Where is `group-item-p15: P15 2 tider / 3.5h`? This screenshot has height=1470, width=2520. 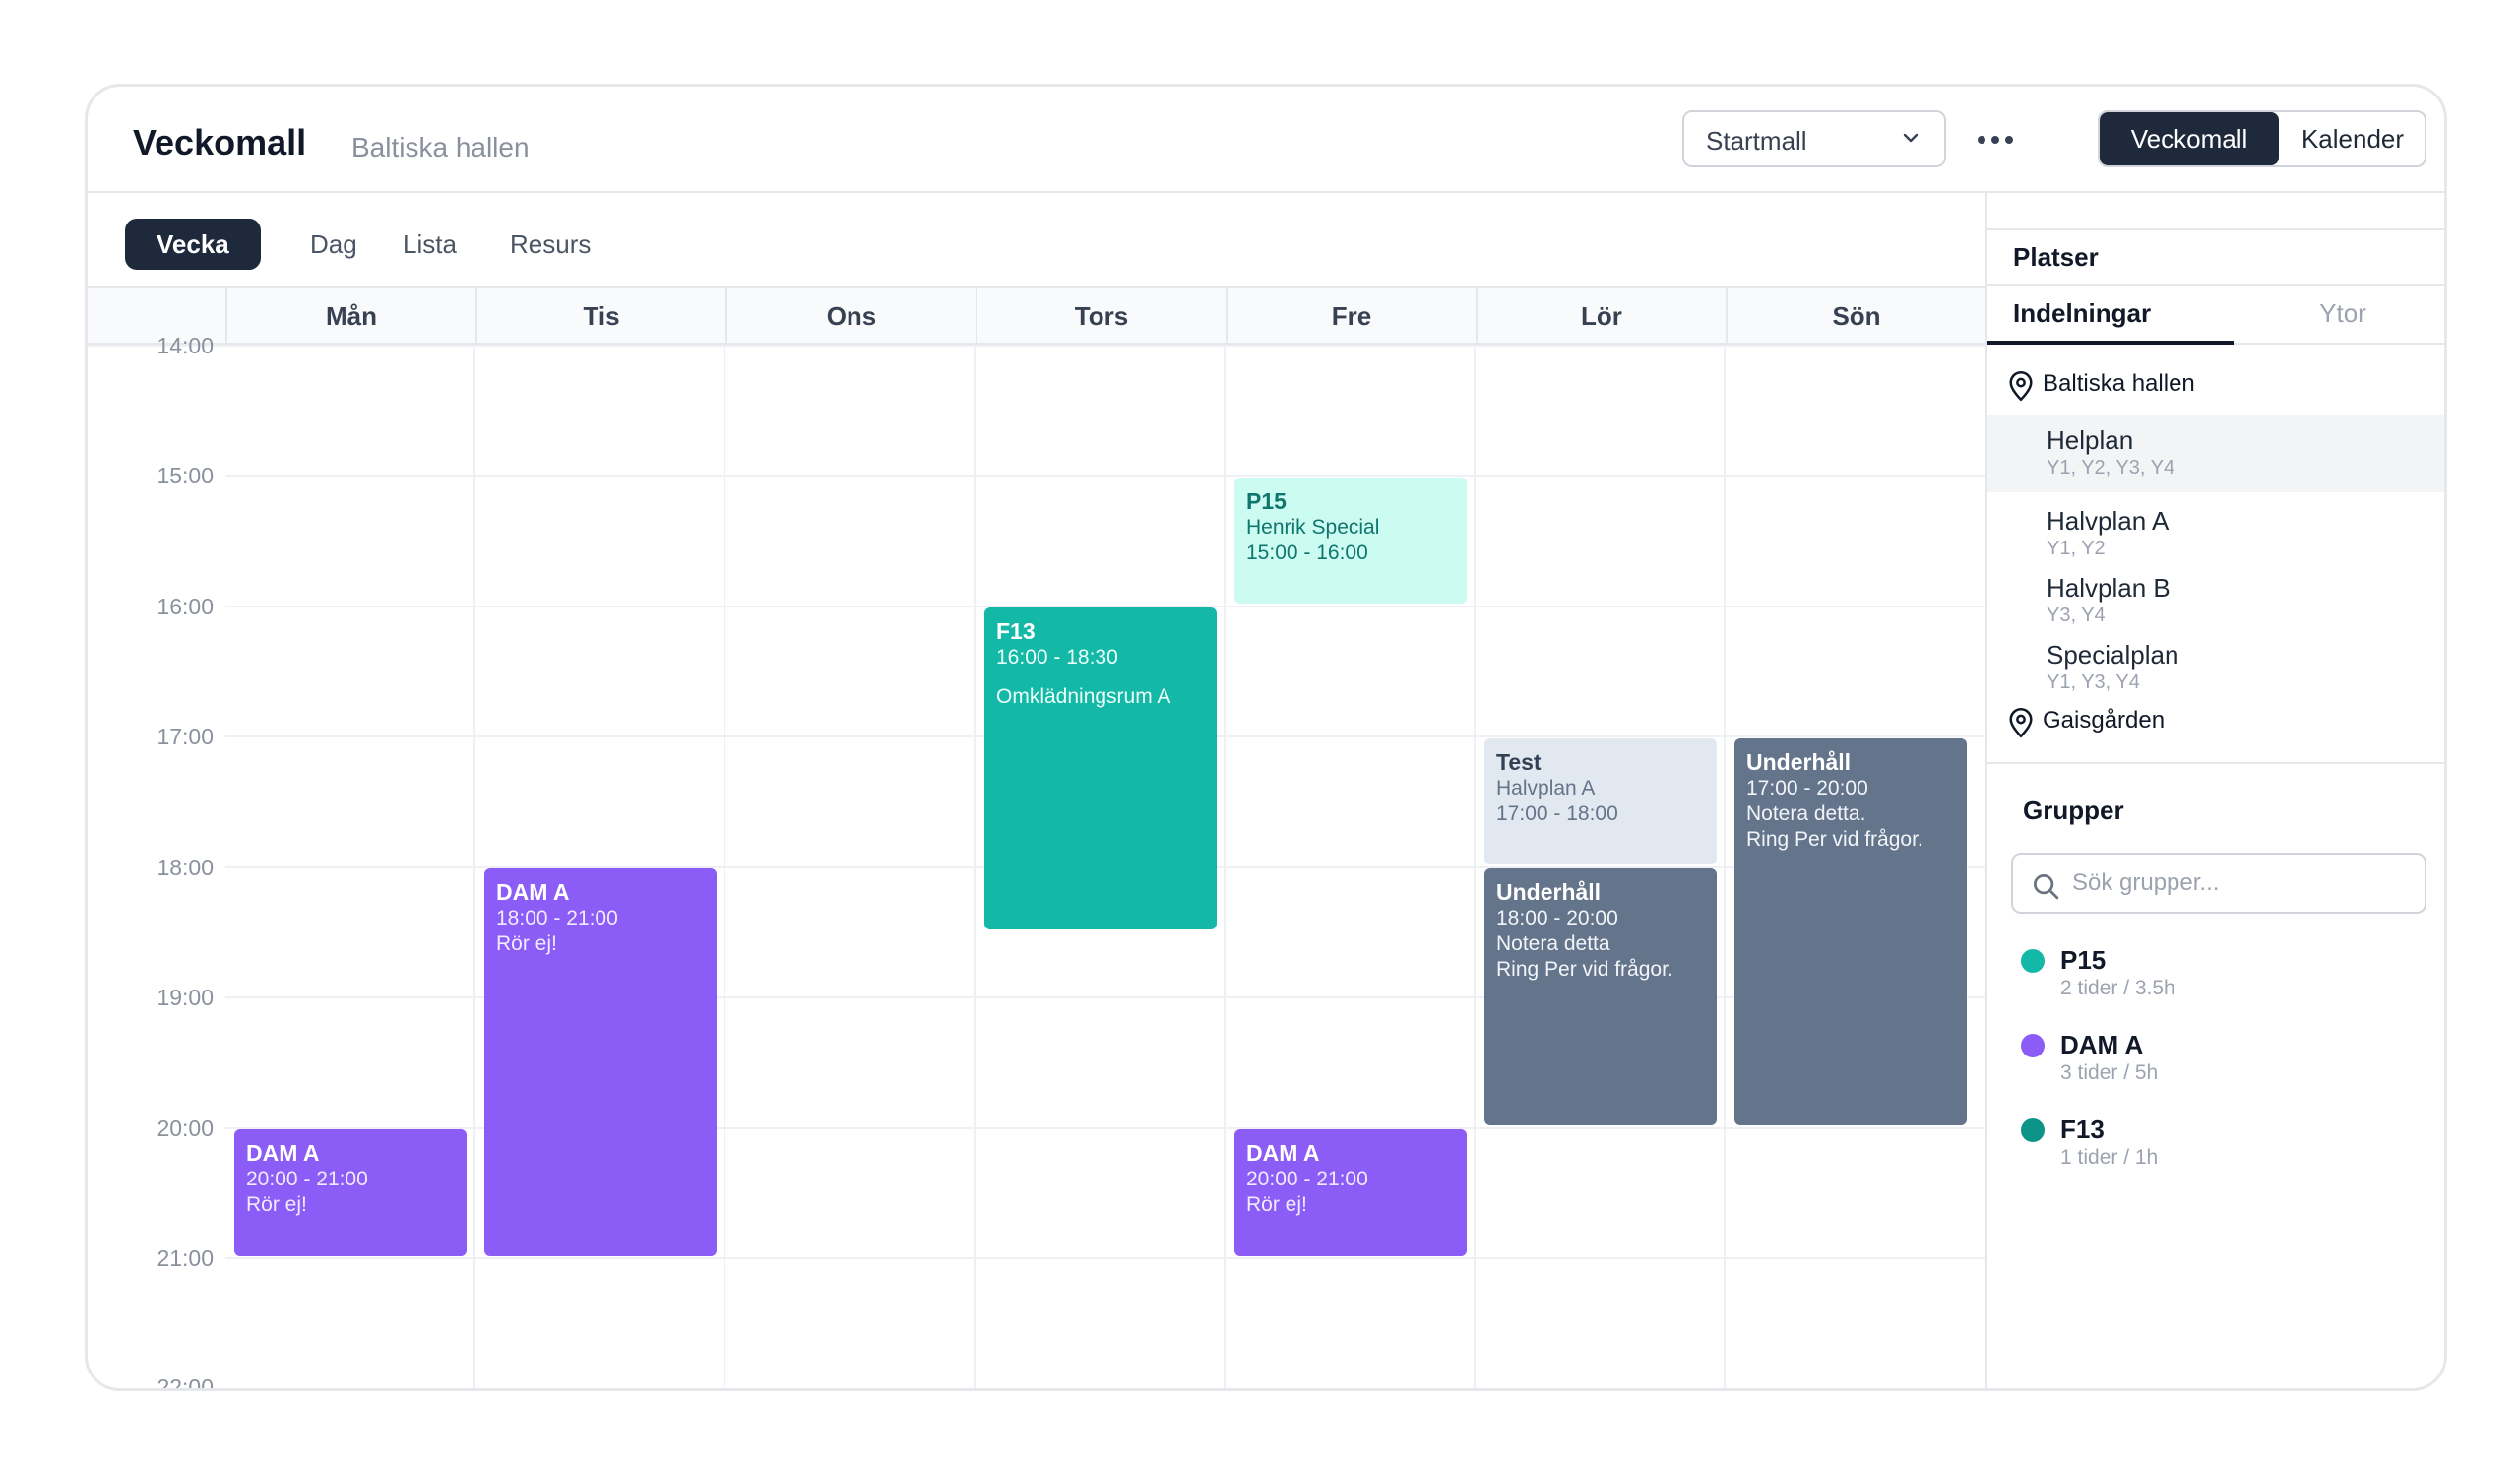
group-item-p15: P15 2 tider / 3.5h is located at coordinates (2218, 975).